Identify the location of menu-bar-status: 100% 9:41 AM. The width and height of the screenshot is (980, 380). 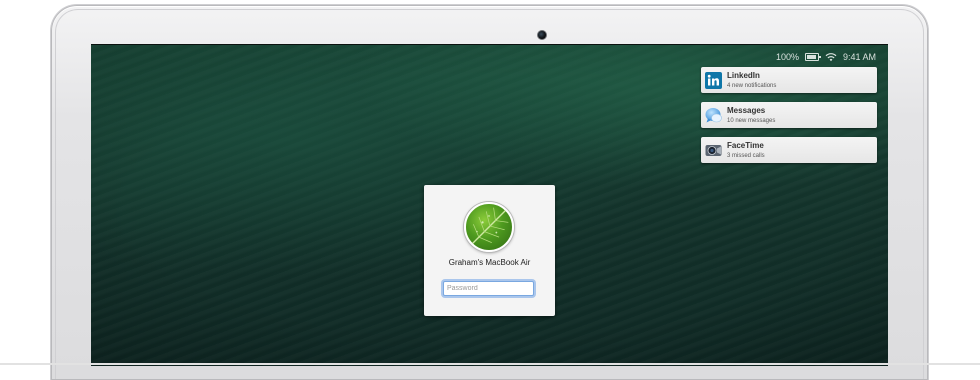
(826, 57).